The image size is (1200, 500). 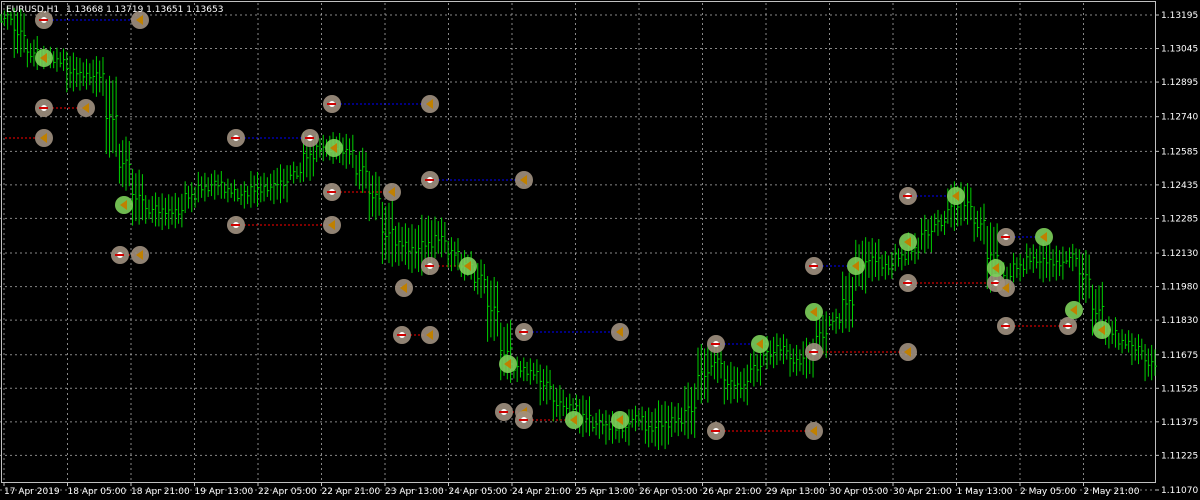 What do you see at coordinates (859, 492) in the screenshot?
I see `x-tick-label: 30 Apr 05:00` at bounding box center [859, 492].